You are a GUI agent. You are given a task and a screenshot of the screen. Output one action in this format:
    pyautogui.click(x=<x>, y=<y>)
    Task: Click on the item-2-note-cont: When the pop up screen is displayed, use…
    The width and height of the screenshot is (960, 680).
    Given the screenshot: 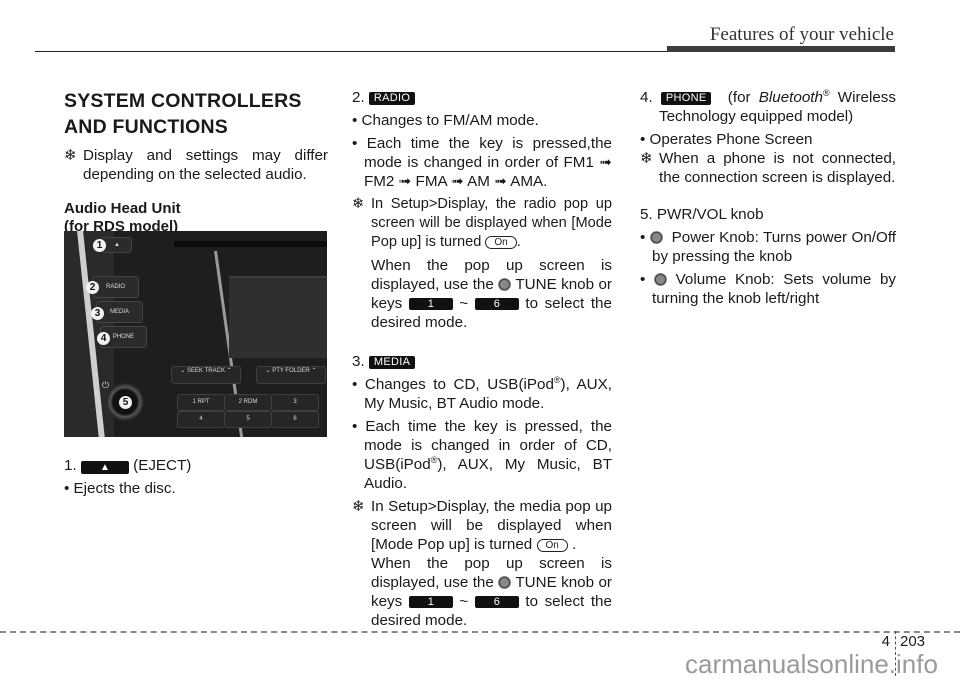 What is the action you would take?
    pyautogui.click(x=491, y=294)
    